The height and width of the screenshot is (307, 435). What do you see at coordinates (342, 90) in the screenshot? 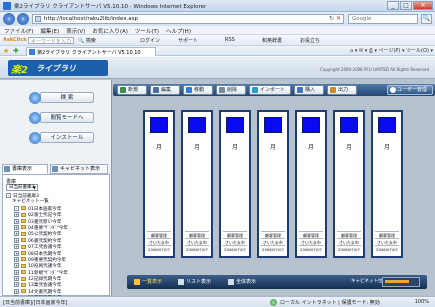
I see `output-button: 出力` at bounding box center [342, 90].